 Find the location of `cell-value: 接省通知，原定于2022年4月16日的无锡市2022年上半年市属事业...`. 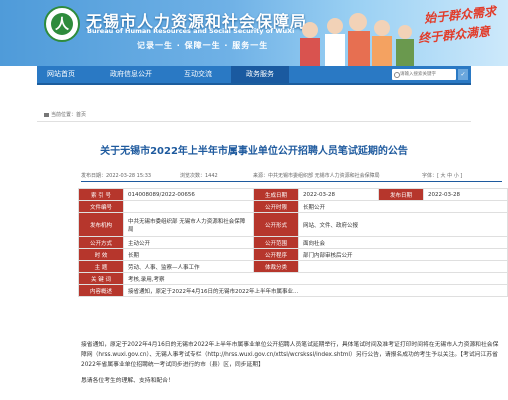

cell-value: 接省通知，原定于2022年4月16日的无锡市2022年上半年市属事业... is located at coordinates (315, 290).